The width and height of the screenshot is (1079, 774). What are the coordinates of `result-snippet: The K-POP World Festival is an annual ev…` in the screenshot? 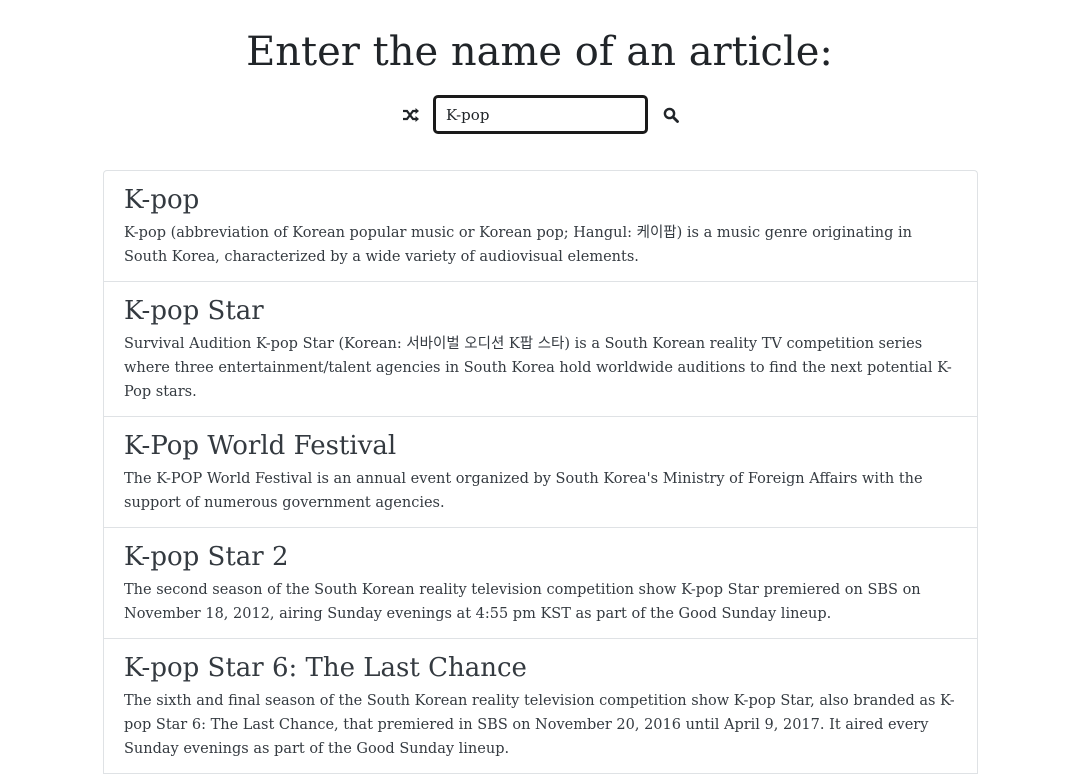 It's located at (523, 491).